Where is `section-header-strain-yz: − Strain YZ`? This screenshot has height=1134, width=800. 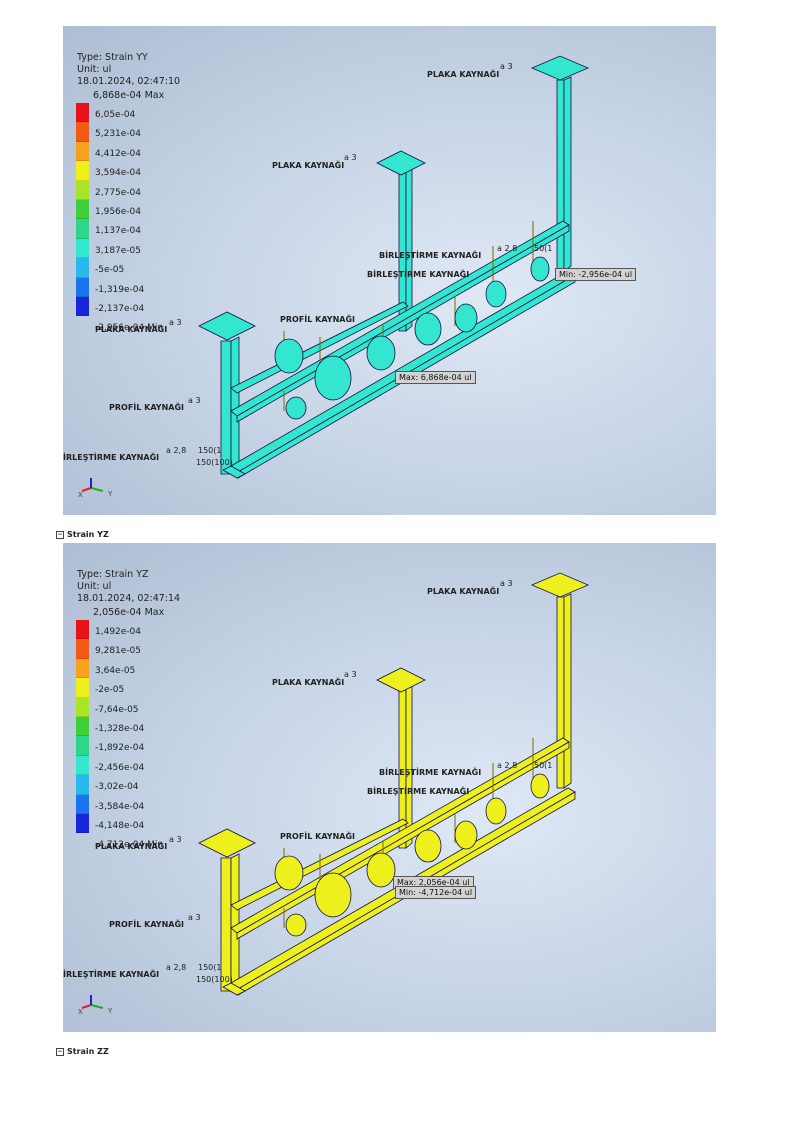 section-header-strain-yz: − Strain YZ is located at coordinates (82, 534).